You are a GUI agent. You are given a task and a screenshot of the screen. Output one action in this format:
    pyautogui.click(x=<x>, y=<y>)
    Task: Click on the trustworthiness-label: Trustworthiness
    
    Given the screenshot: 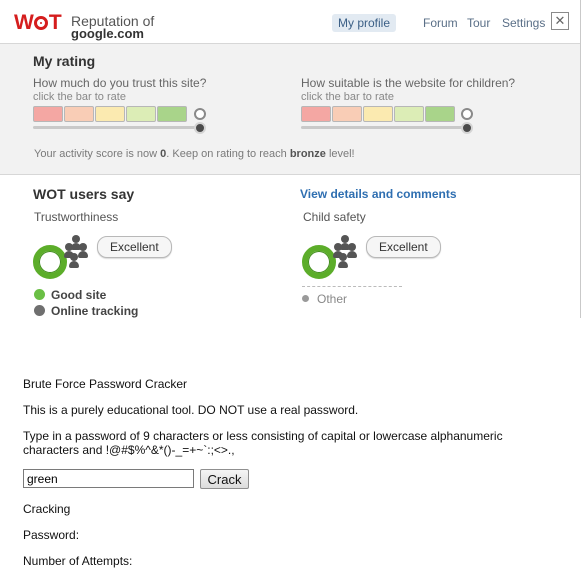 What is the action you would take?
    pyautogui.click(x=76, y=217)
    